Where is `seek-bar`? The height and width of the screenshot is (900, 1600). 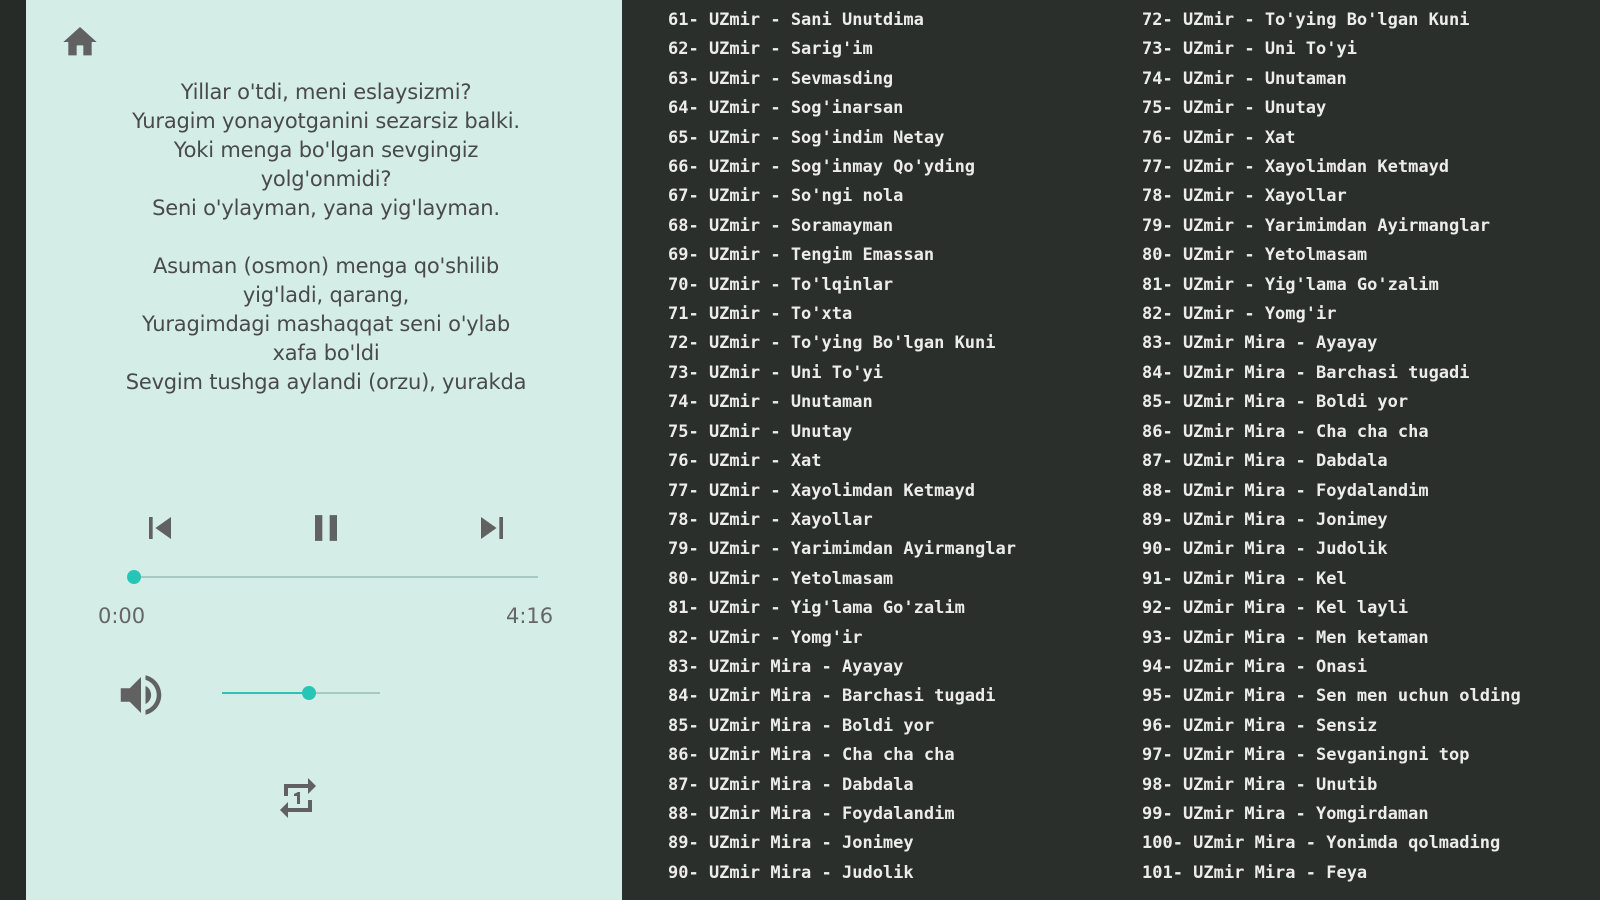
seek-bar is located at coordinates (332, 577).